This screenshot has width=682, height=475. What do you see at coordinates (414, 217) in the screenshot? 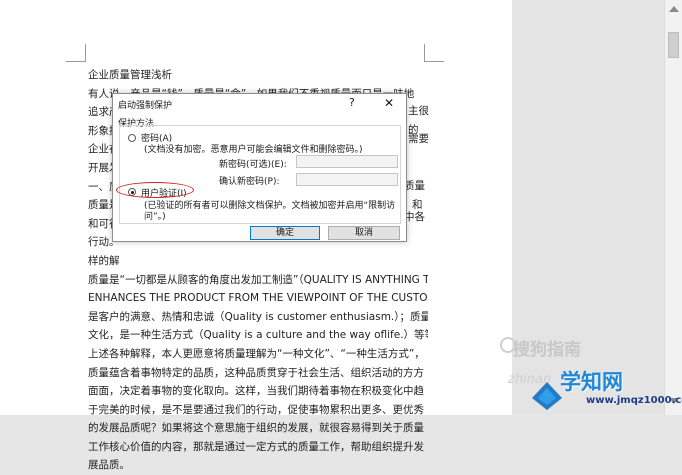
I see `doc-fragment: 中各` at bounding box center [414, 217].